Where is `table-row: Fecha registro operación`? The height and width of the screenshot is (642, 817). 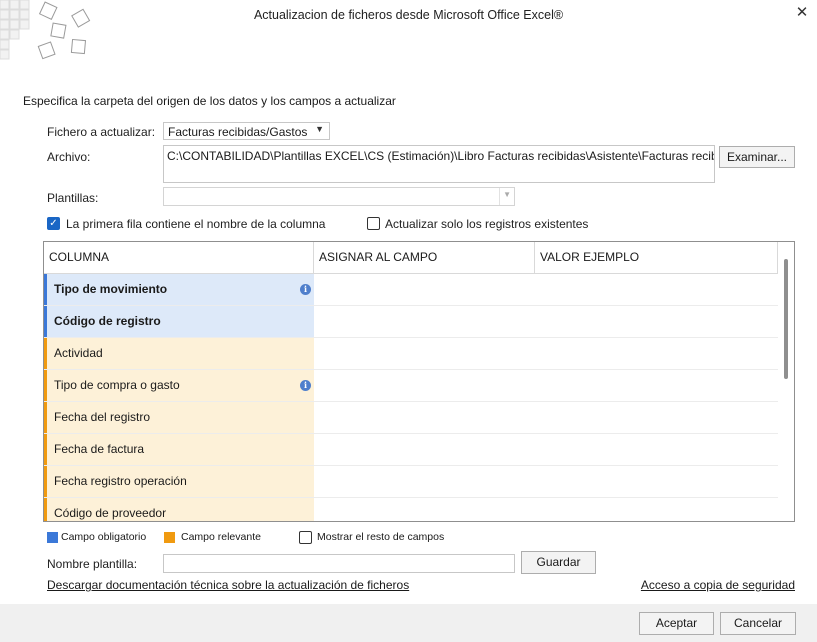 table-row: Fecha registro operación is located at coordinates (411, 482).